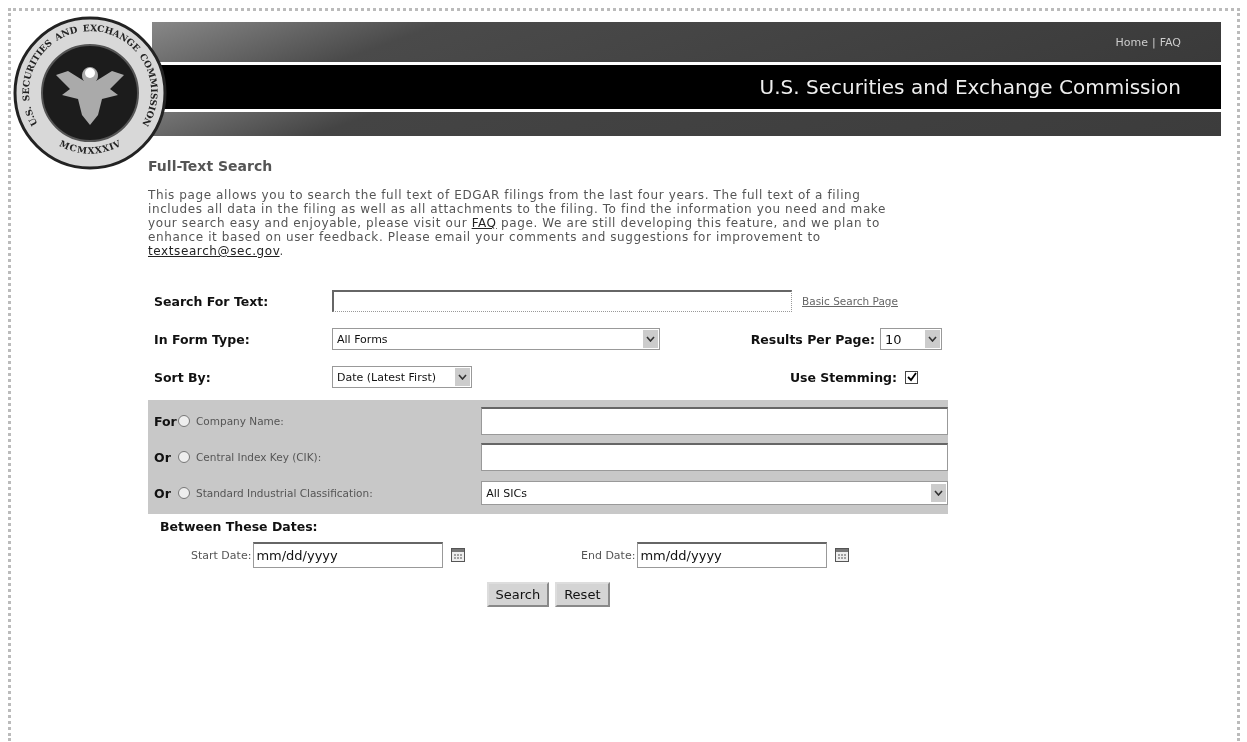  Describe the element at coordinates (239, 526) in the screenshot. I see `section-label: Between These Dates:` at that location.